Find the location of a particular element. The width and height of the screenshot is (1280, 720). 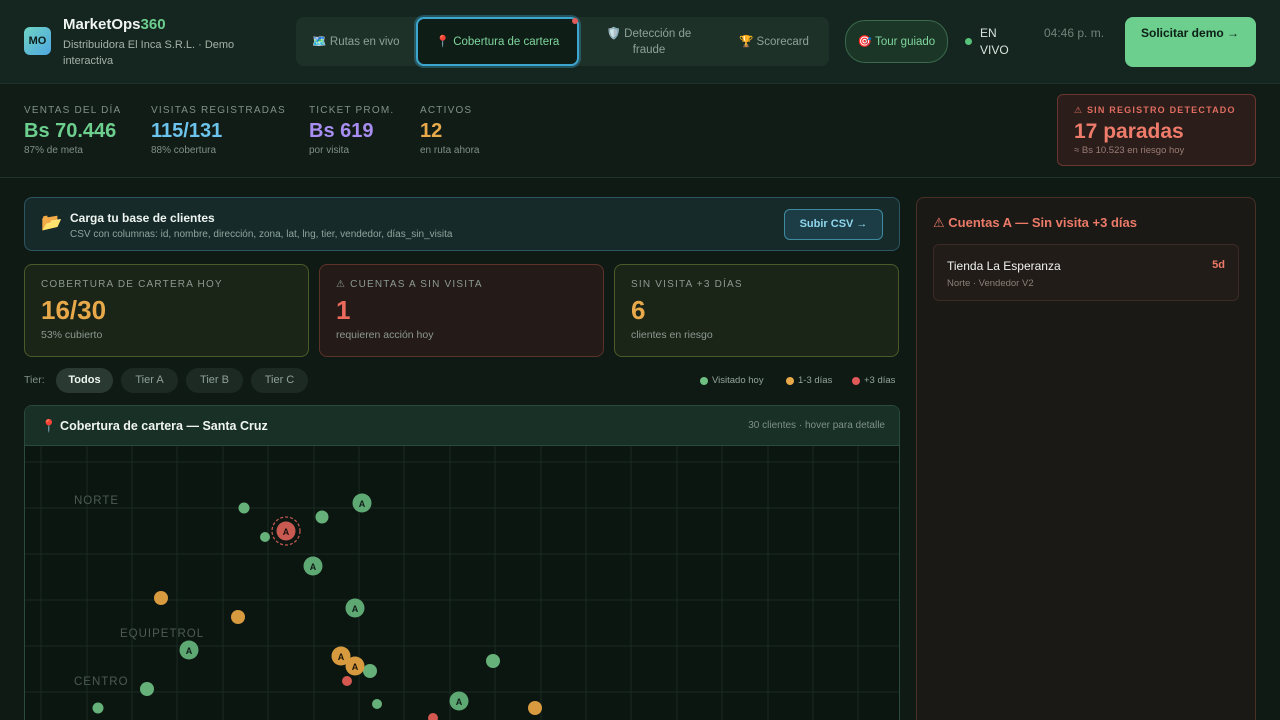

kpi-label: VENTAS DEL DÍA is located at coordinates (73, 110).